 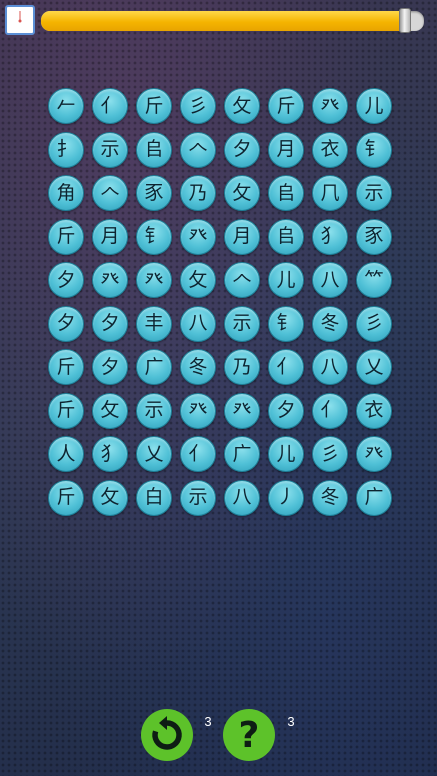 I want to click on question-mark-icon: ?, so click(x=249, y=735).